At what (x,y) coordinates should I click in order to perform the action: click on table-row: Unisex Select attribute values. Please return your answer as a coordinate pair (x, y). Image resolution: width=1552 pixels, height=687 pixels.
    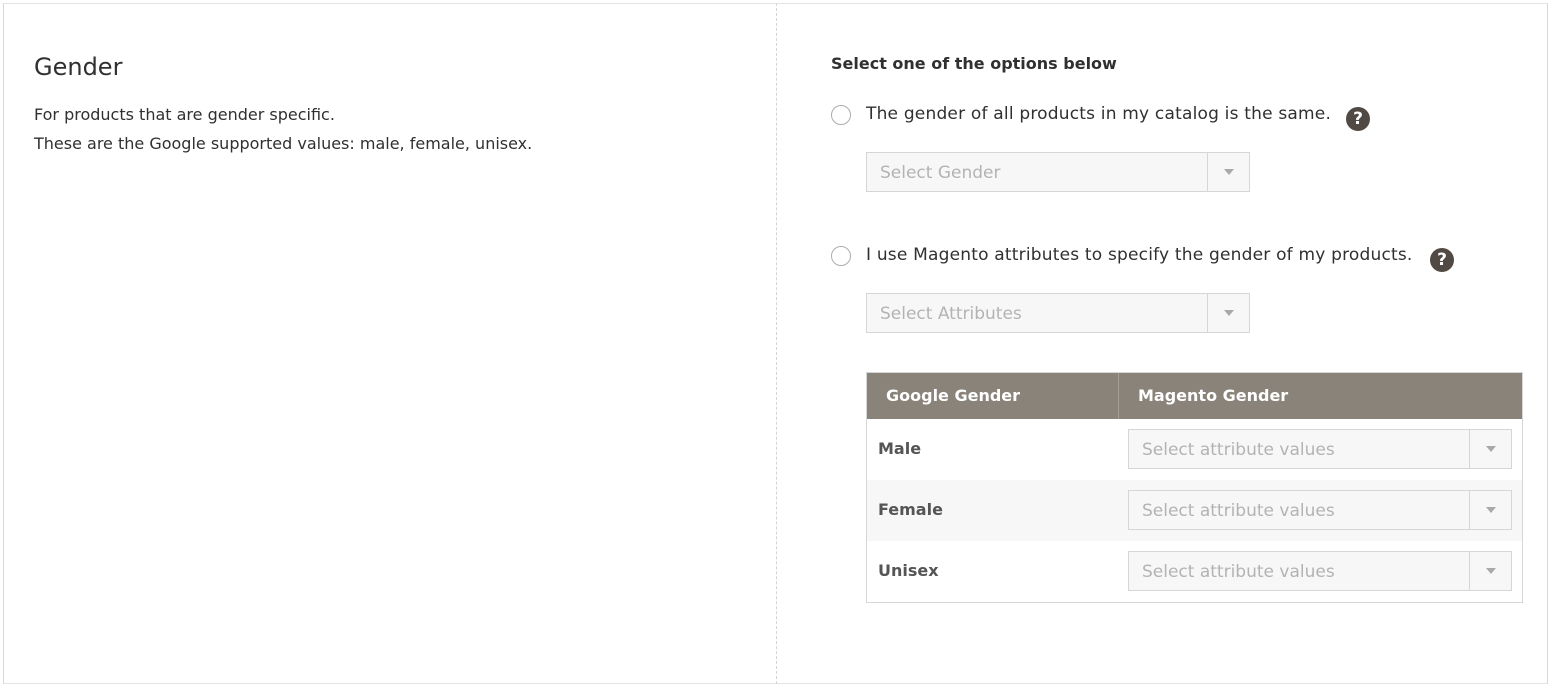
    Looking at the image, I should click on (1194, 571).